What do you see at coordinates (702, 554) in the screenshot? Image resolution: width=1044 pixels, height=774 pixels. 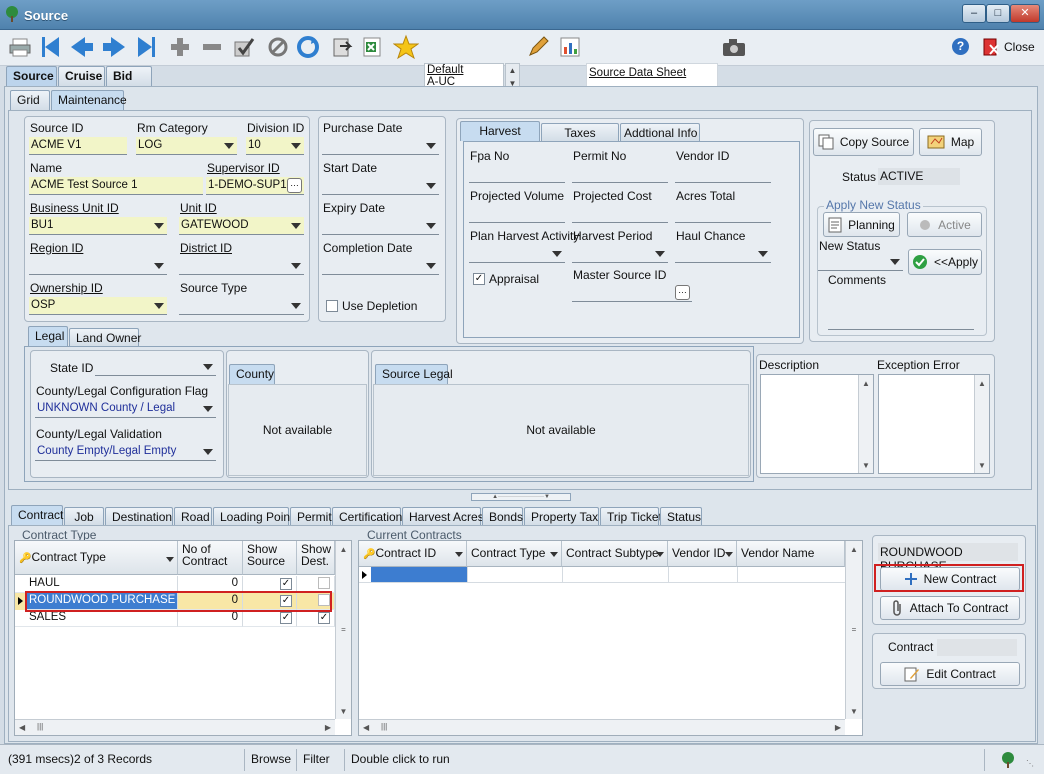 I see `col-vendor-id: Vendor ID` at bounding box center [702, 554].